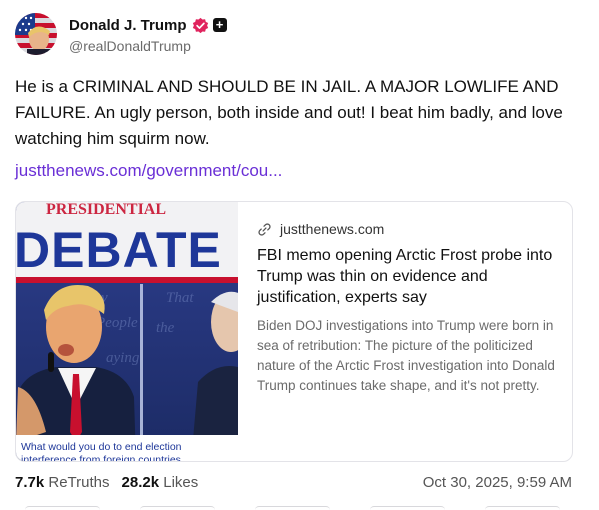 This screenshot has width=599, height=510. Describe the element at coordinates (299, 508) in the screenshot. I see `action-bar-edge` at that location.